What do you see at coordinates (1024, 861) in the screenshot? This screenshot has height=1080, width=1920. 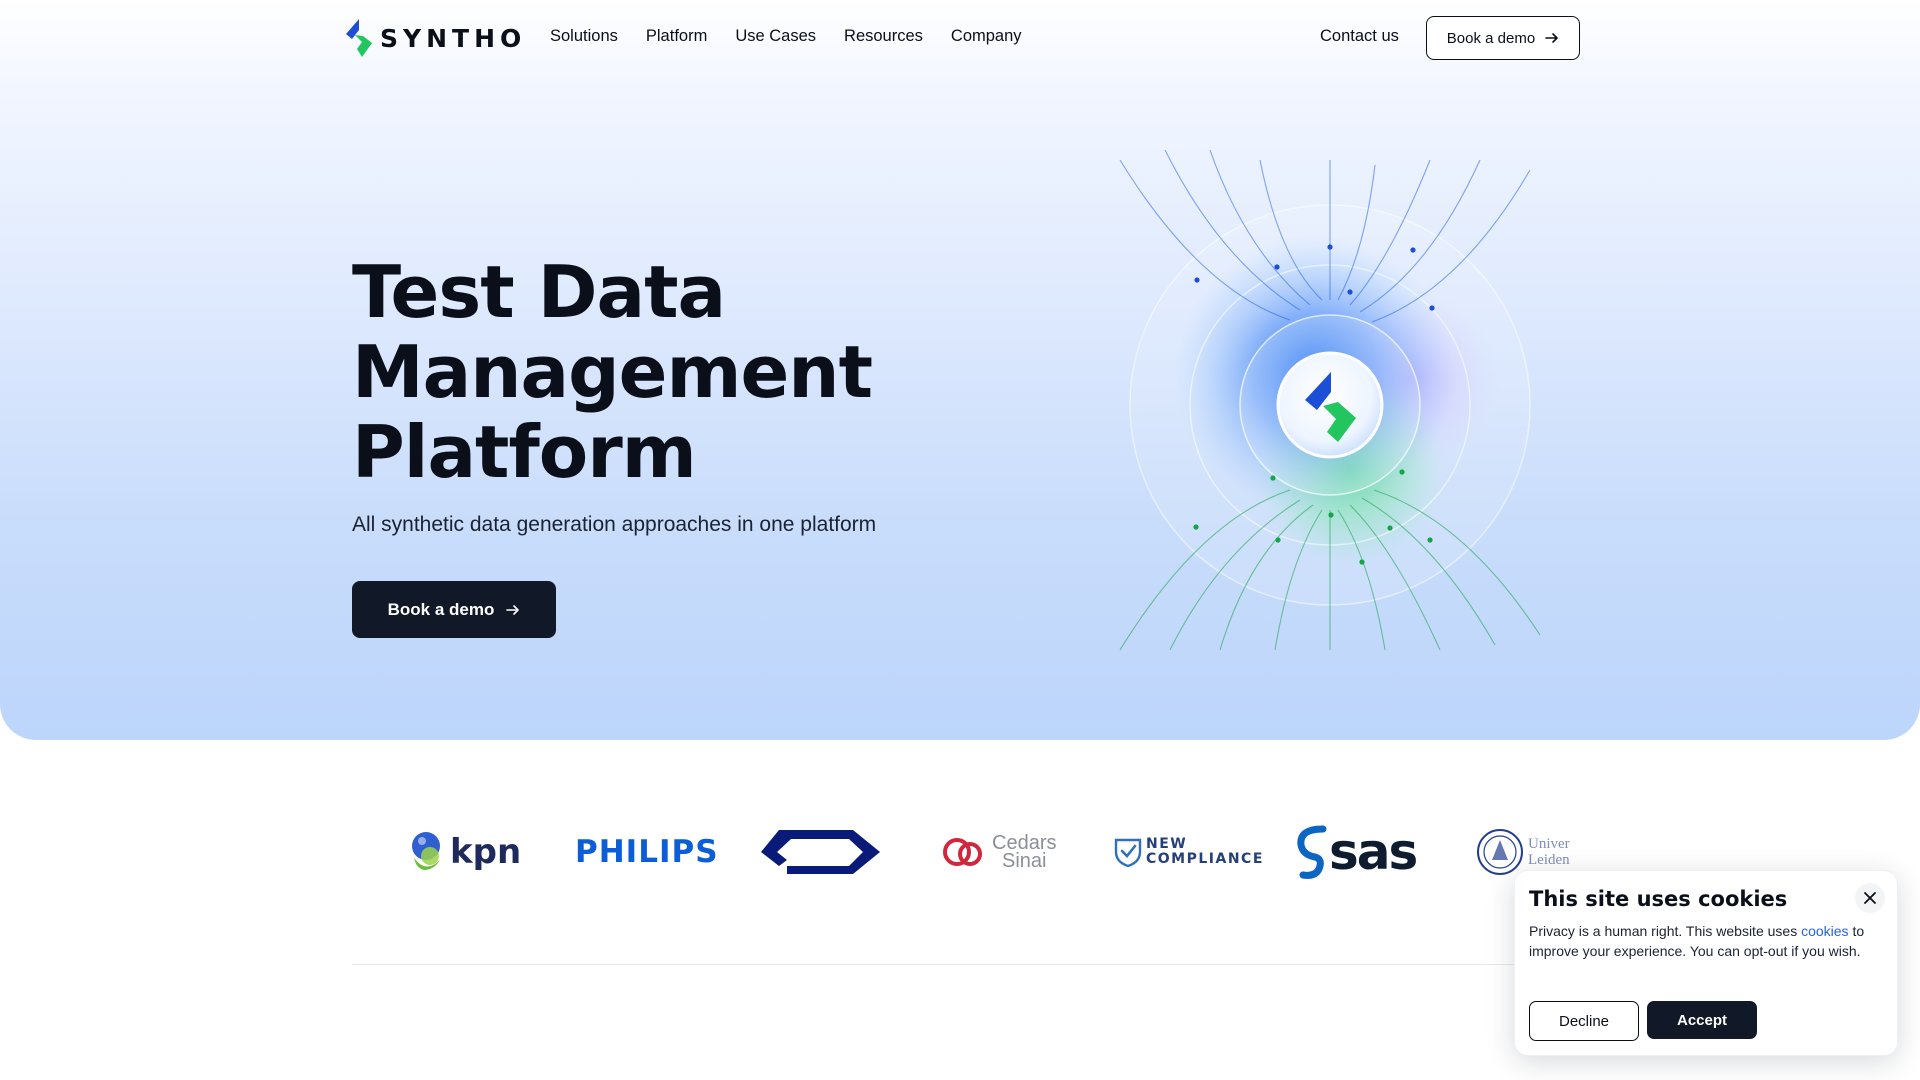 I see `sinai-line: Sinai` at bounding box center [1024, 861].